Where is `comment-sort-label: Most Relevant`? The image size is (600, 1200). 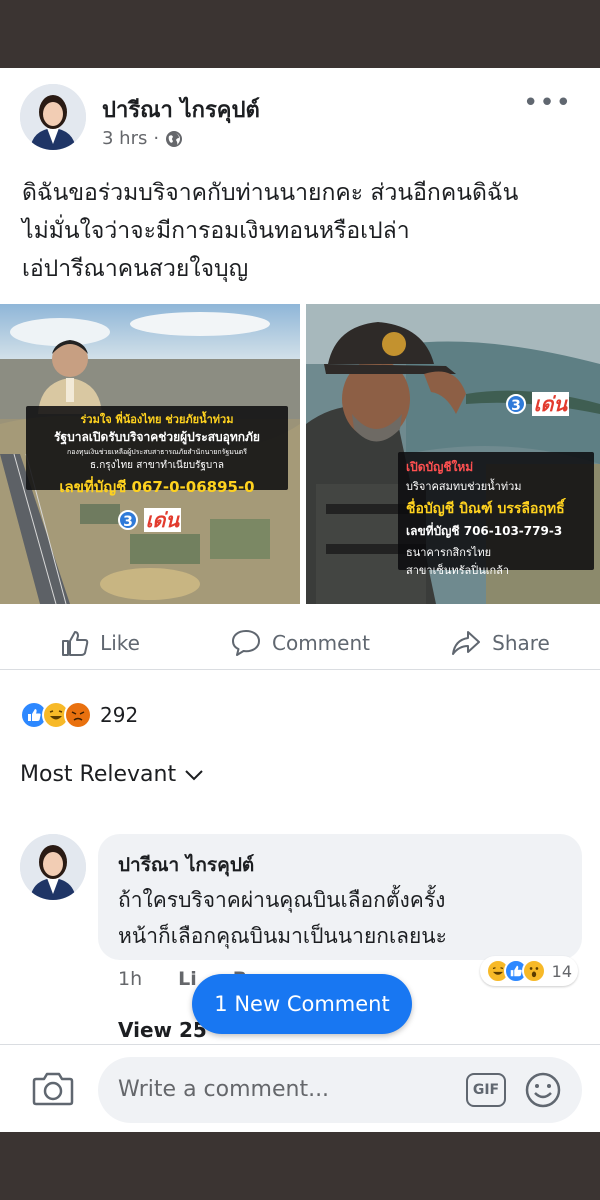 comment-sort-label: Most Relevant is located at coordinates (98, 774).